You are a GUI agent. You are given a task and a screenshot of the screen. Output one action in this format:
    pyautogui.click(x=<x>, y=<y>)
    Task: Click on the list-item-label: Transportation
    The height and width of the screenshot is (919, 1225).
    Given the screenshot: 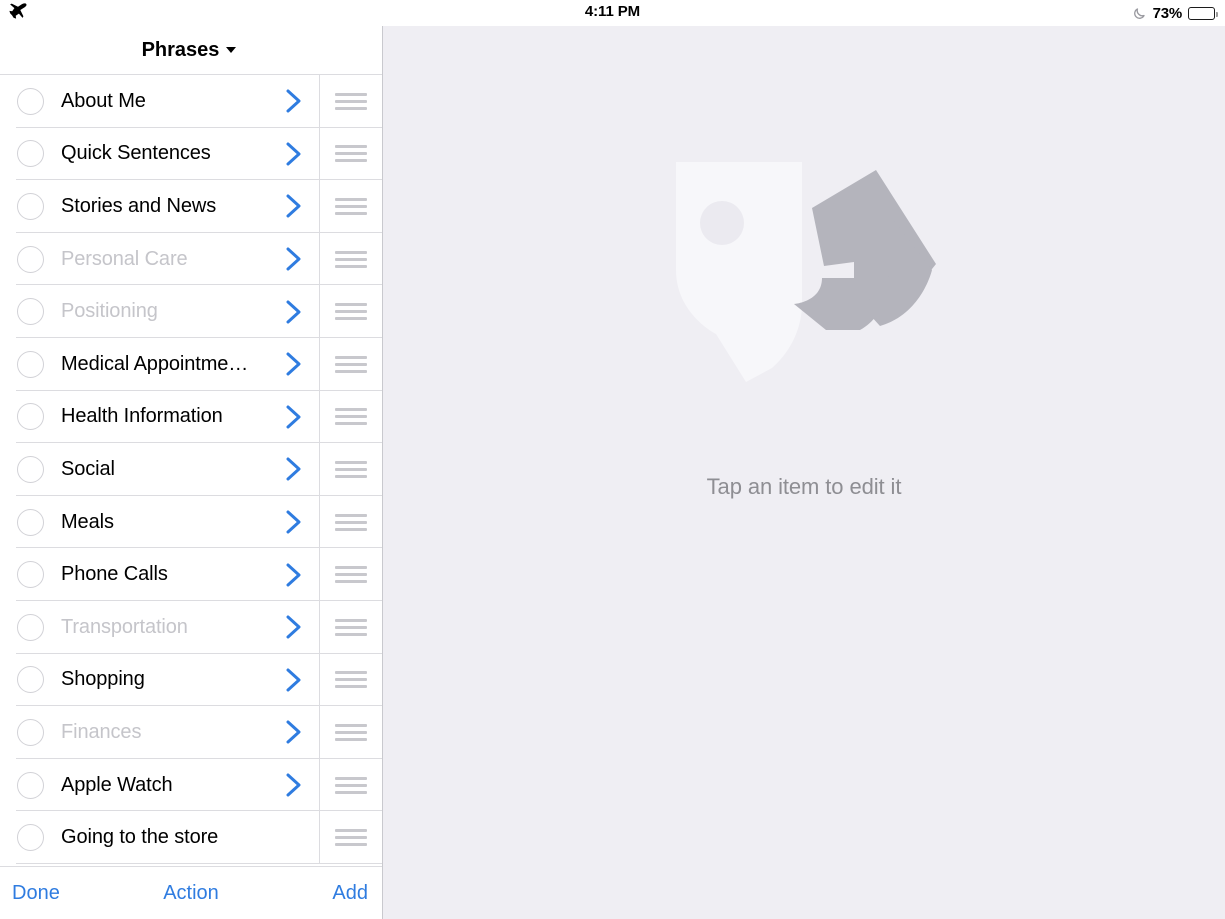 What is the action you would take?
    pyautogui.click(x=124, y=626)
    